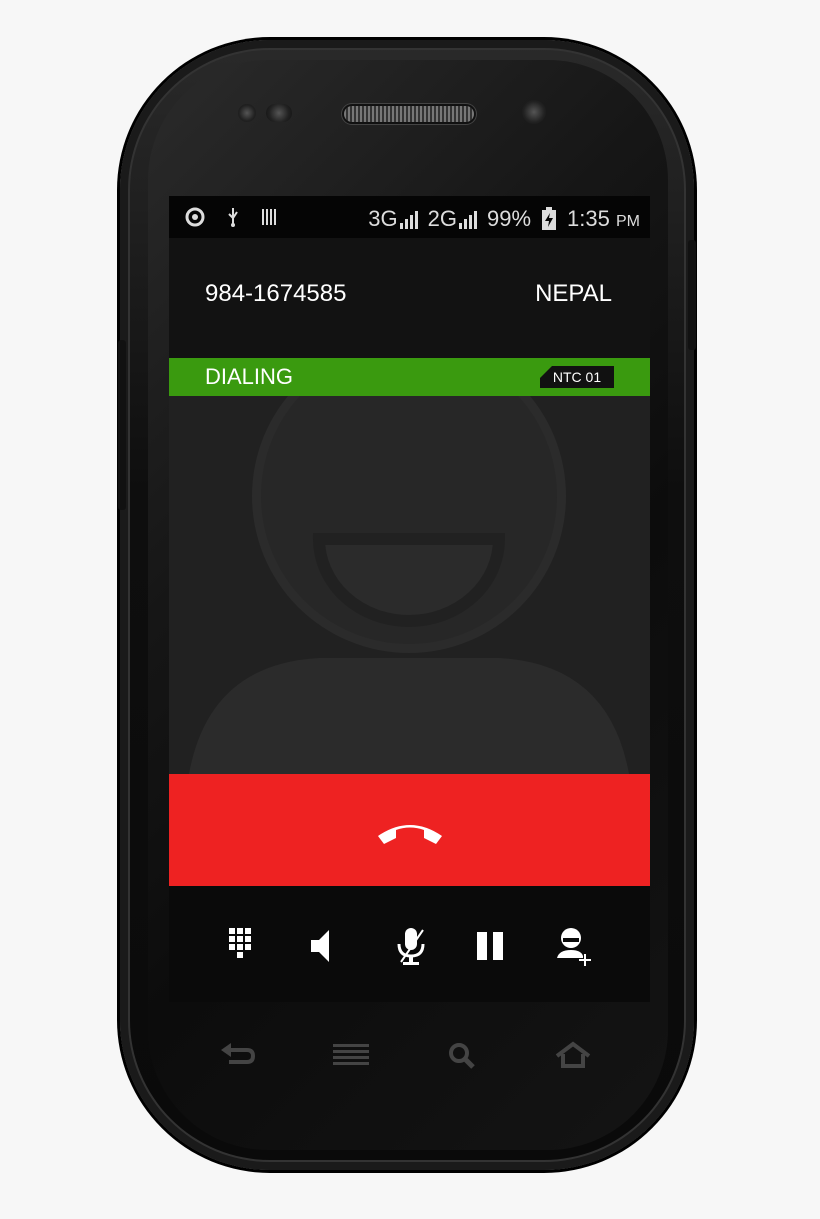 The height and width of the screenshot is (1219, 820). Describe the element at coordinates (409, 114) in the screenshot. I see `earpiece-speaker` at that location.